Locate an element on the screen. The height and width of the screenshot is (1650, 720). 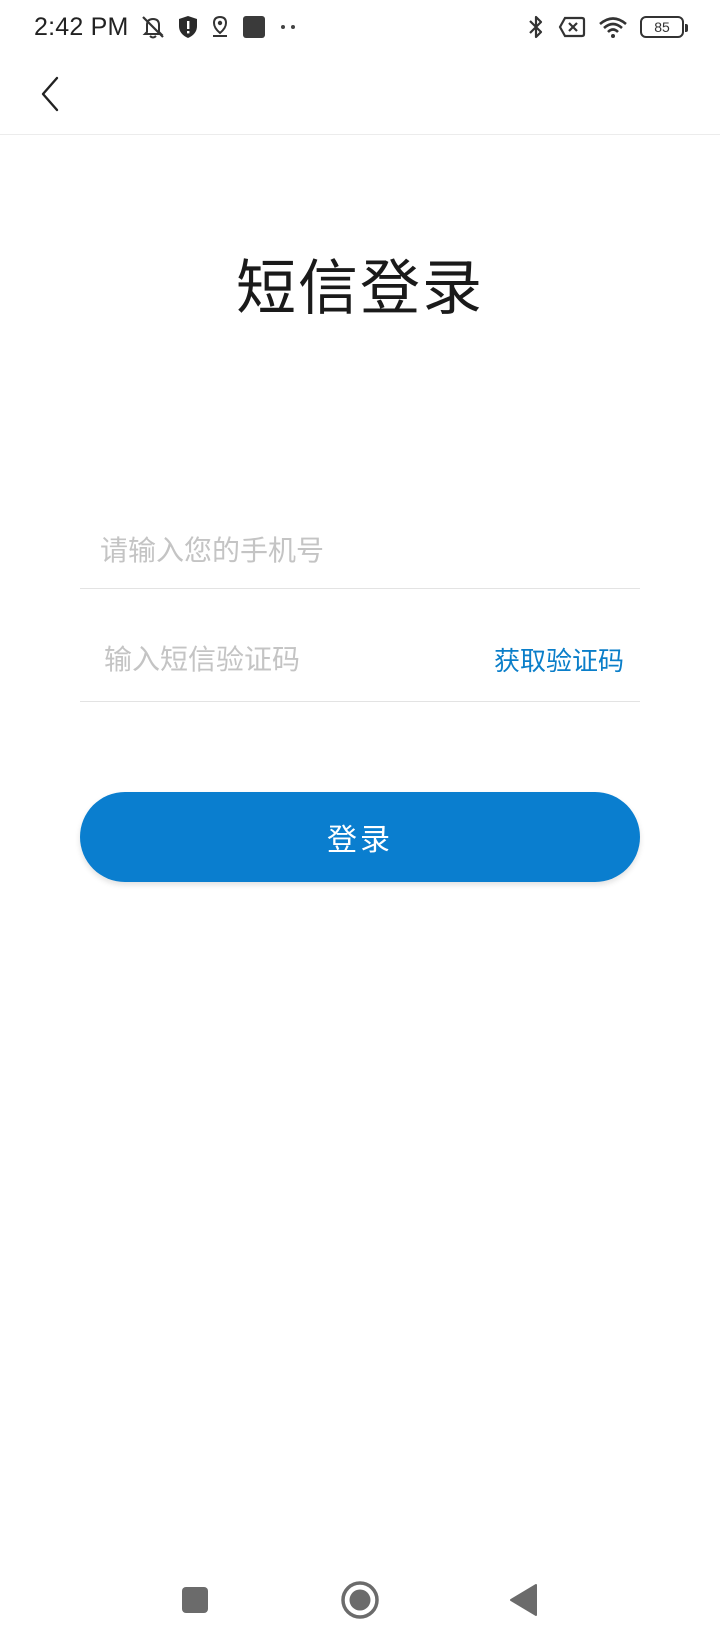
shield-icon is located at coordinates (188, 27).